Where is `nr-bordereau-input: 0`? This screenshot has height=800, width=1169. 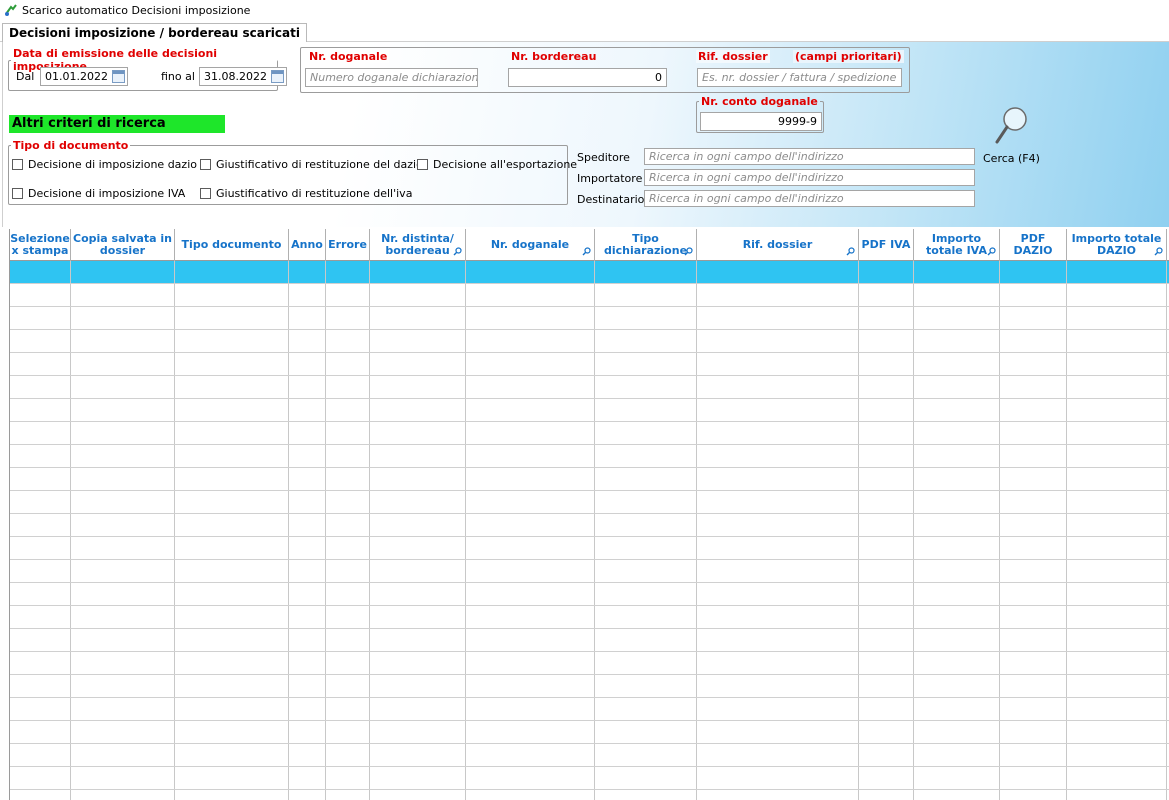
nr-bordereau-input: 0 is located at coordinates (587, 77).